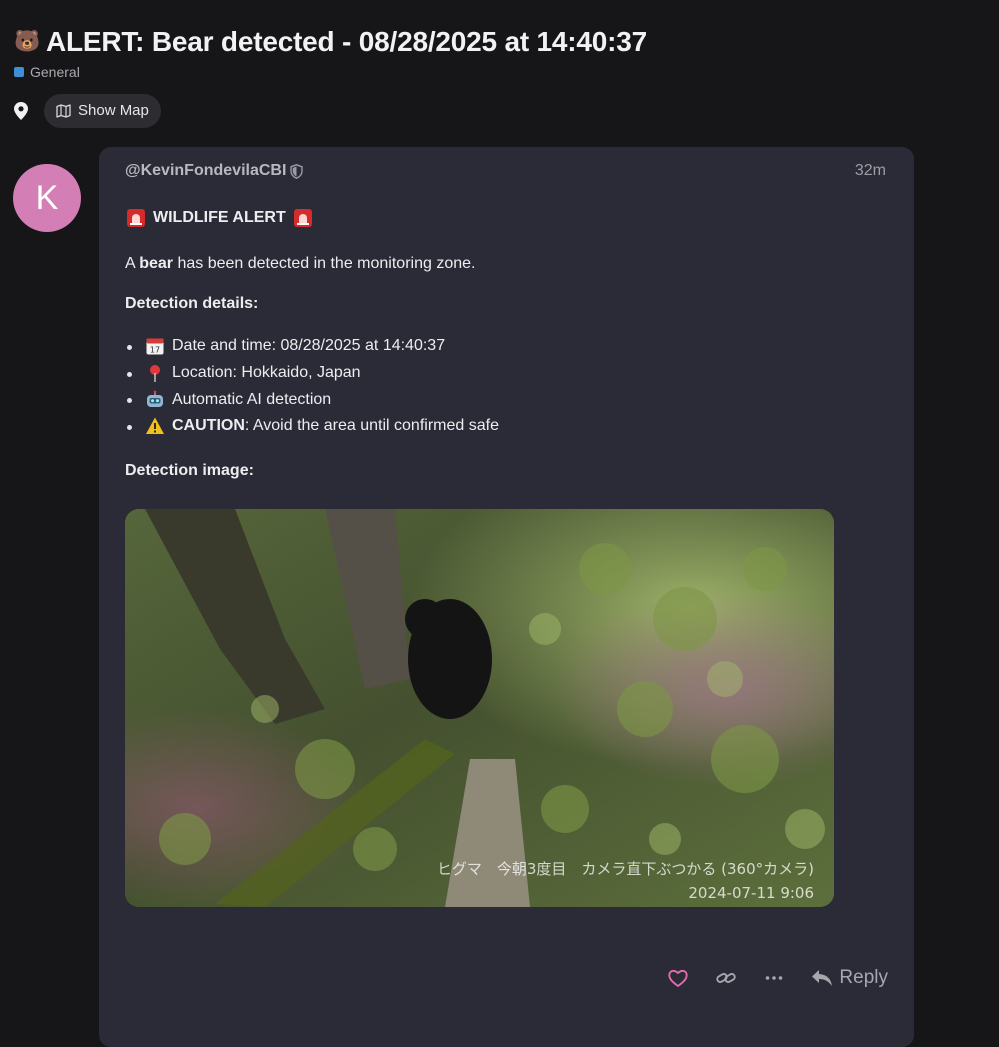 The height and width of the screenshot is (1047, 999). I want to click on alert-heading: WILDLIFE ALERT, so click(495, 218).